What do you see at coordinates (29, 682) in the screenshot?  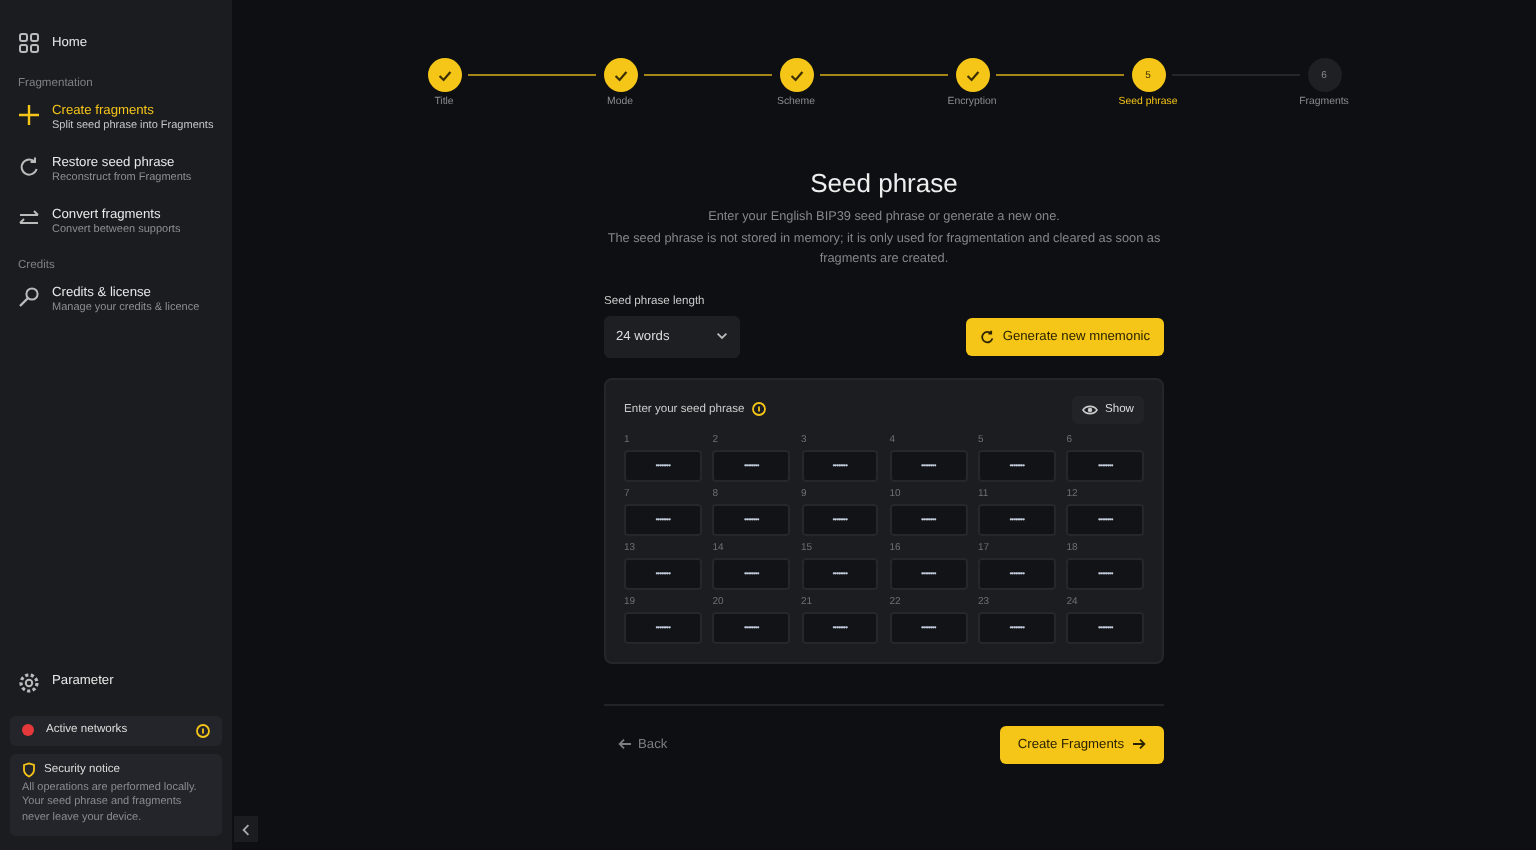 I see `gear-icon` at bounding box center [29, 682].